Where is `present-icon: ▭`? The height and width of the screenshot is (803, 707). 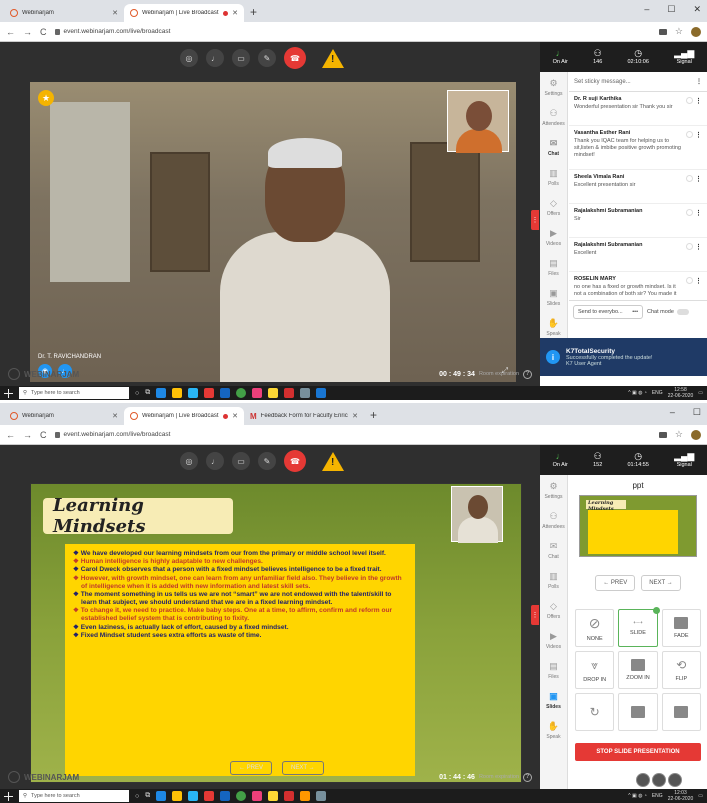 present-icon: ▭ is located at coordinates (241, 58).